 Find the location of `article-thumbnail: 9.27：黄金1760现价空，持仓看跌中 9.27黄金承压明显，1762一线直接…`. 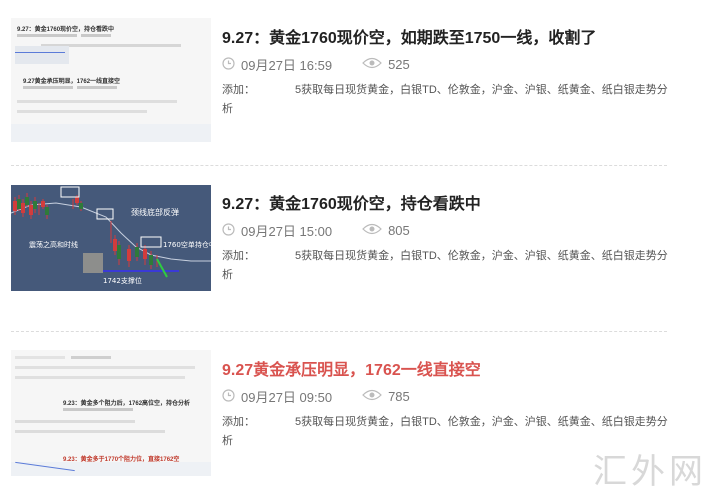

article-thumbnail: 9.27：黄金1760现价空，持仓看跌中 9.27黄金承压明显，1762一线直接… is located at coordinates (111, 80).